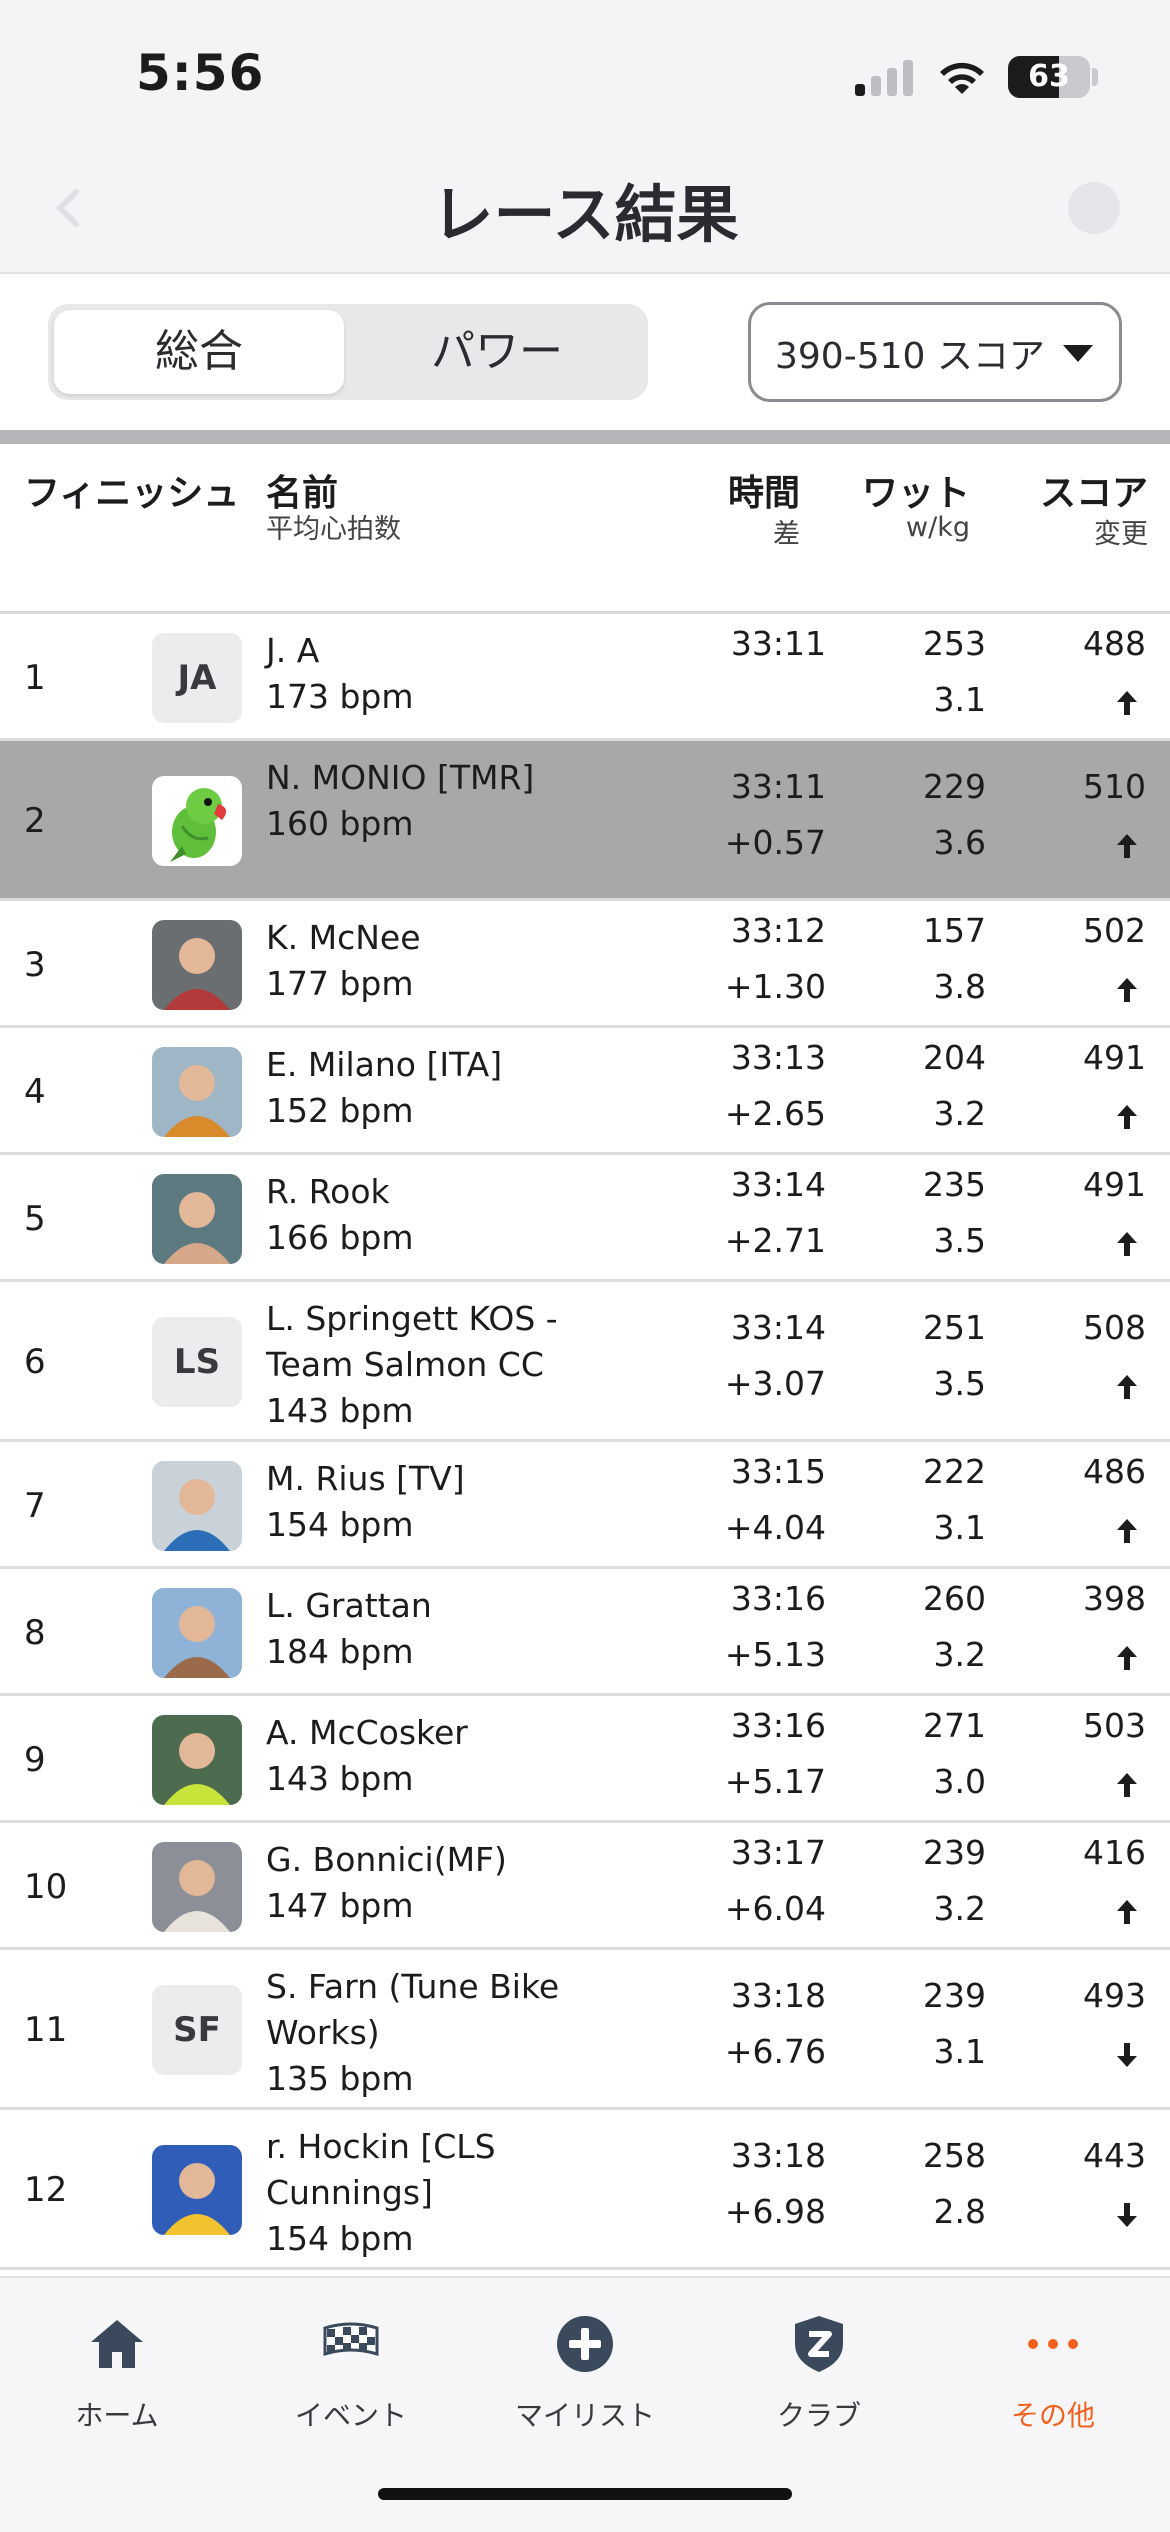 This screenshot has width=1170, height=2532. Describe the element at coordinates (456, 1365) in the screenshot. I see `rider-name-block: L. Springett KOS - Team Salmon CC 143 bpm` at that location.